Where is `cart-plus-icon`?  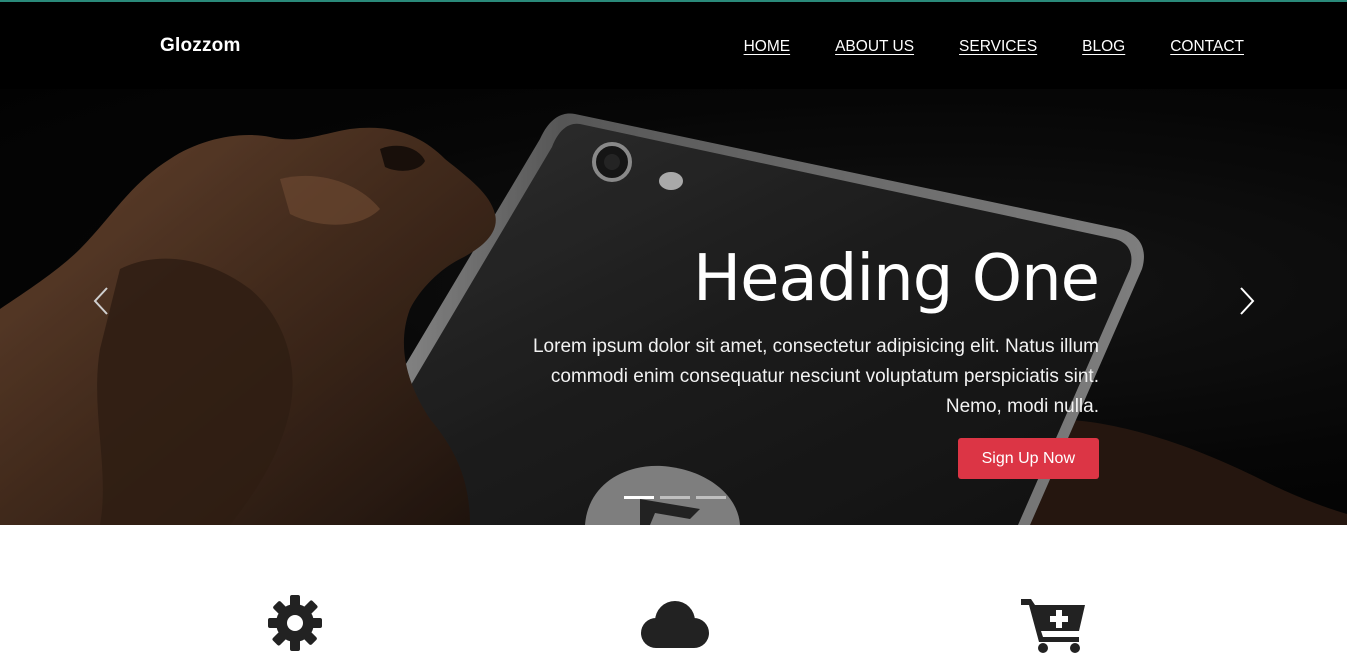
cart-plus-icon is located at coordinates (1054, 627).